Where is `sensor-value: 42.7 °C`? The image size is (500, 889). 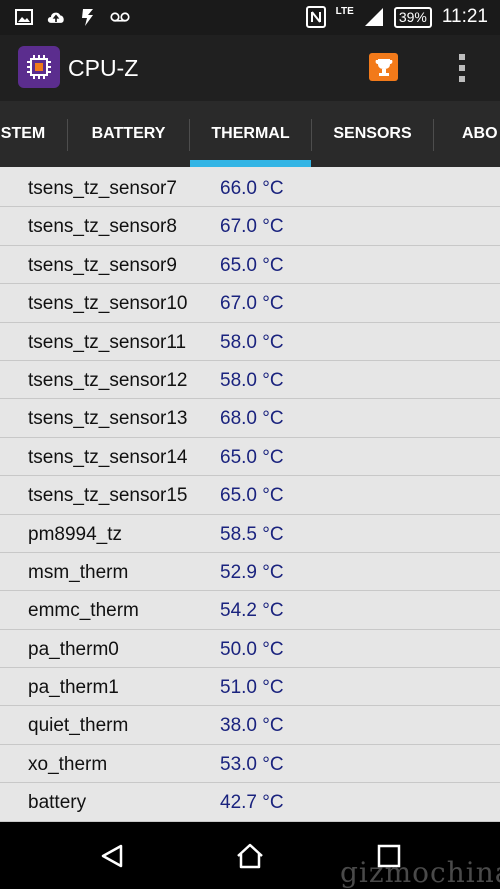 sensor-value: 42.7 °C is located at coordinates (252, 803).